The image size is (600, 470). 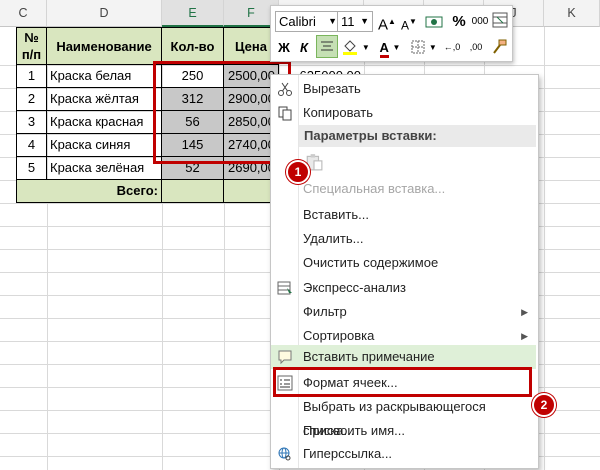 I want to click on table-cell-num: 5, so click(x=31, y=168).